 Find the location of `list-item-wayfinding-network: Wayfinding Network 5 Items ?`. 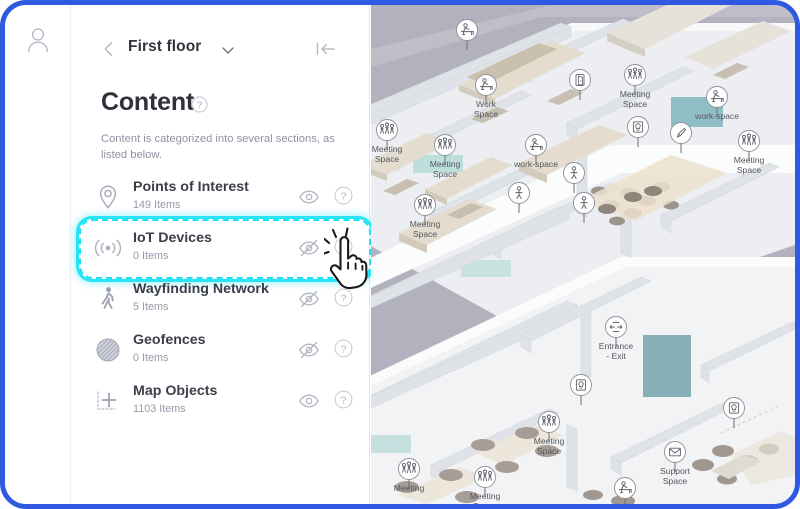

list-item-wayfinding-network: Wayfinding Network 5 Items ? is located at coordinates (221, 298).